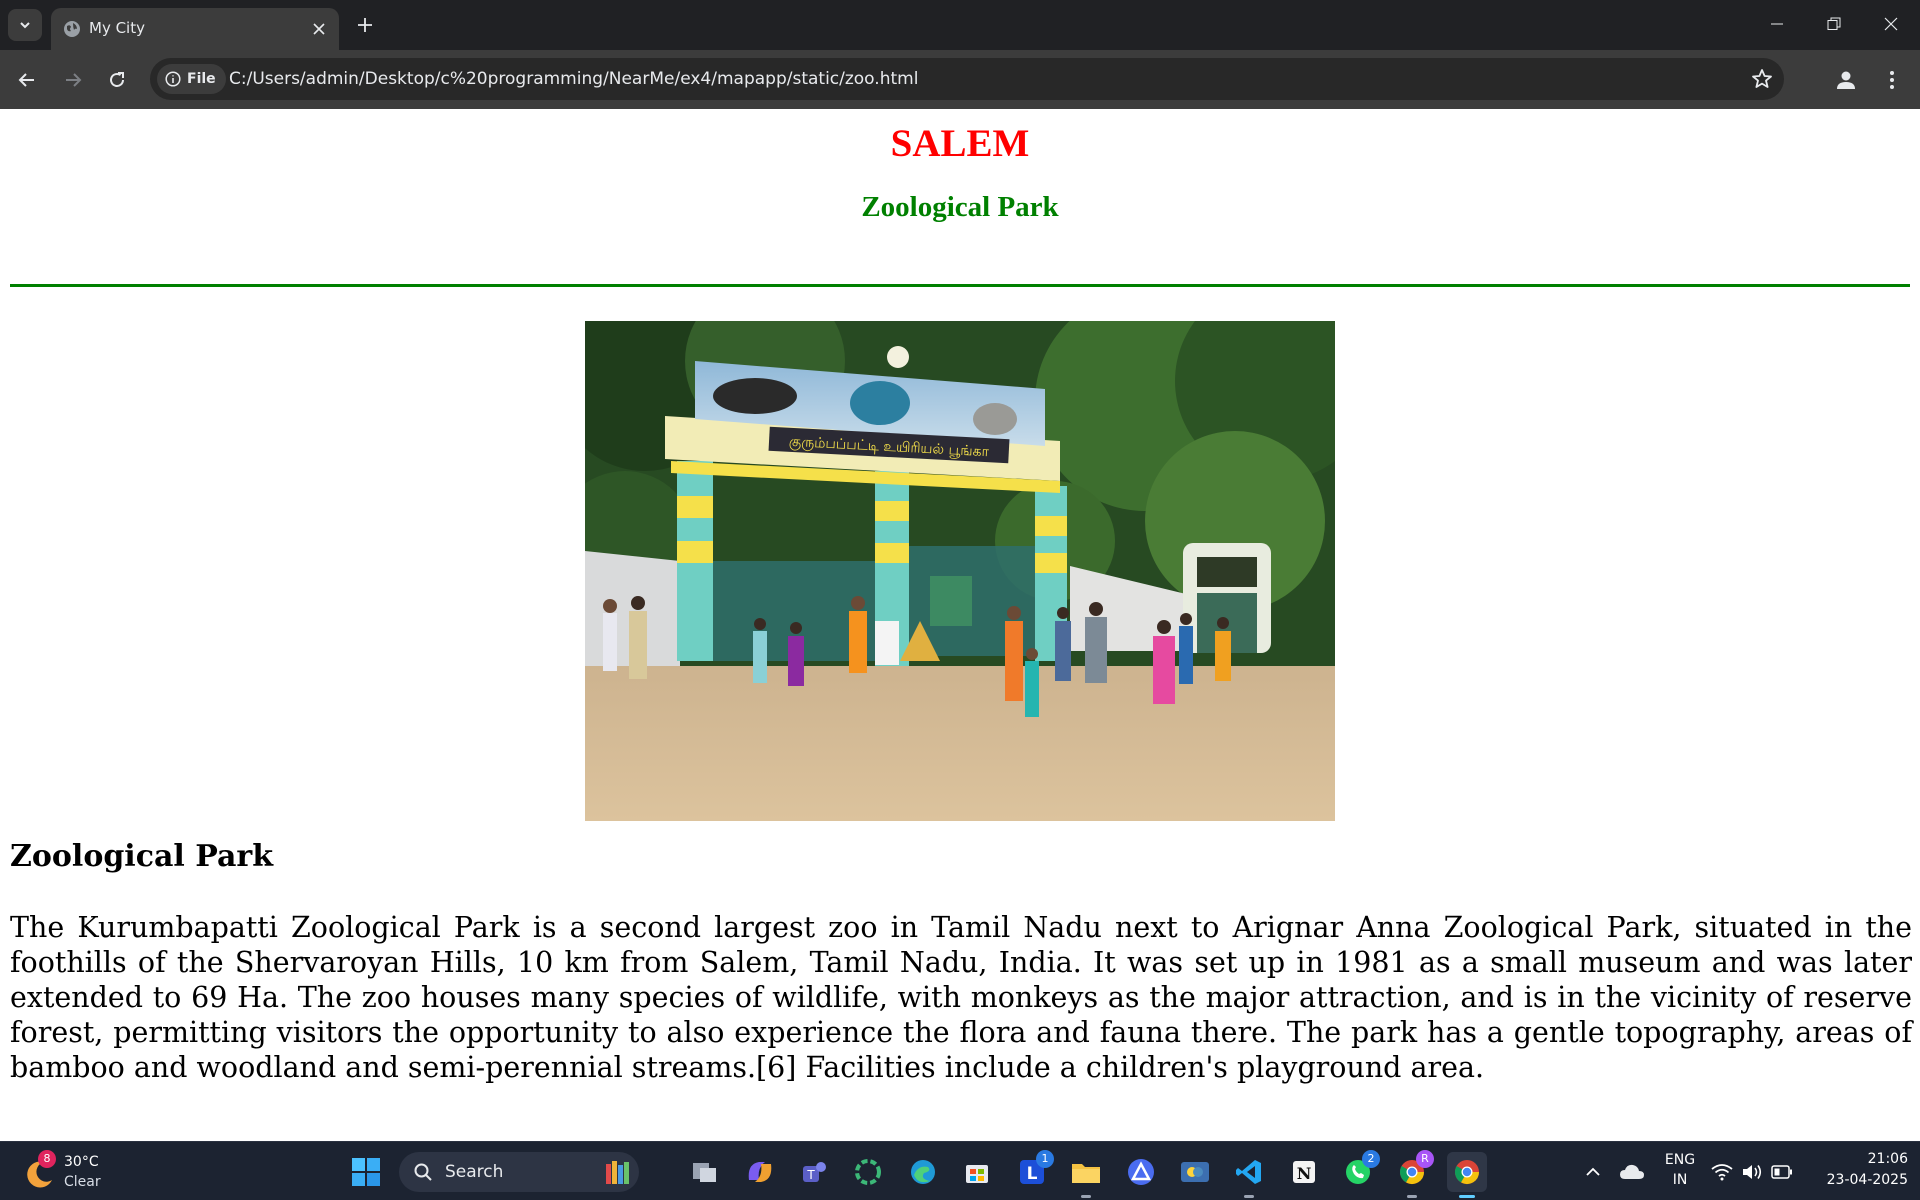  I want to click on battery-icon, so click(1781, 1172).